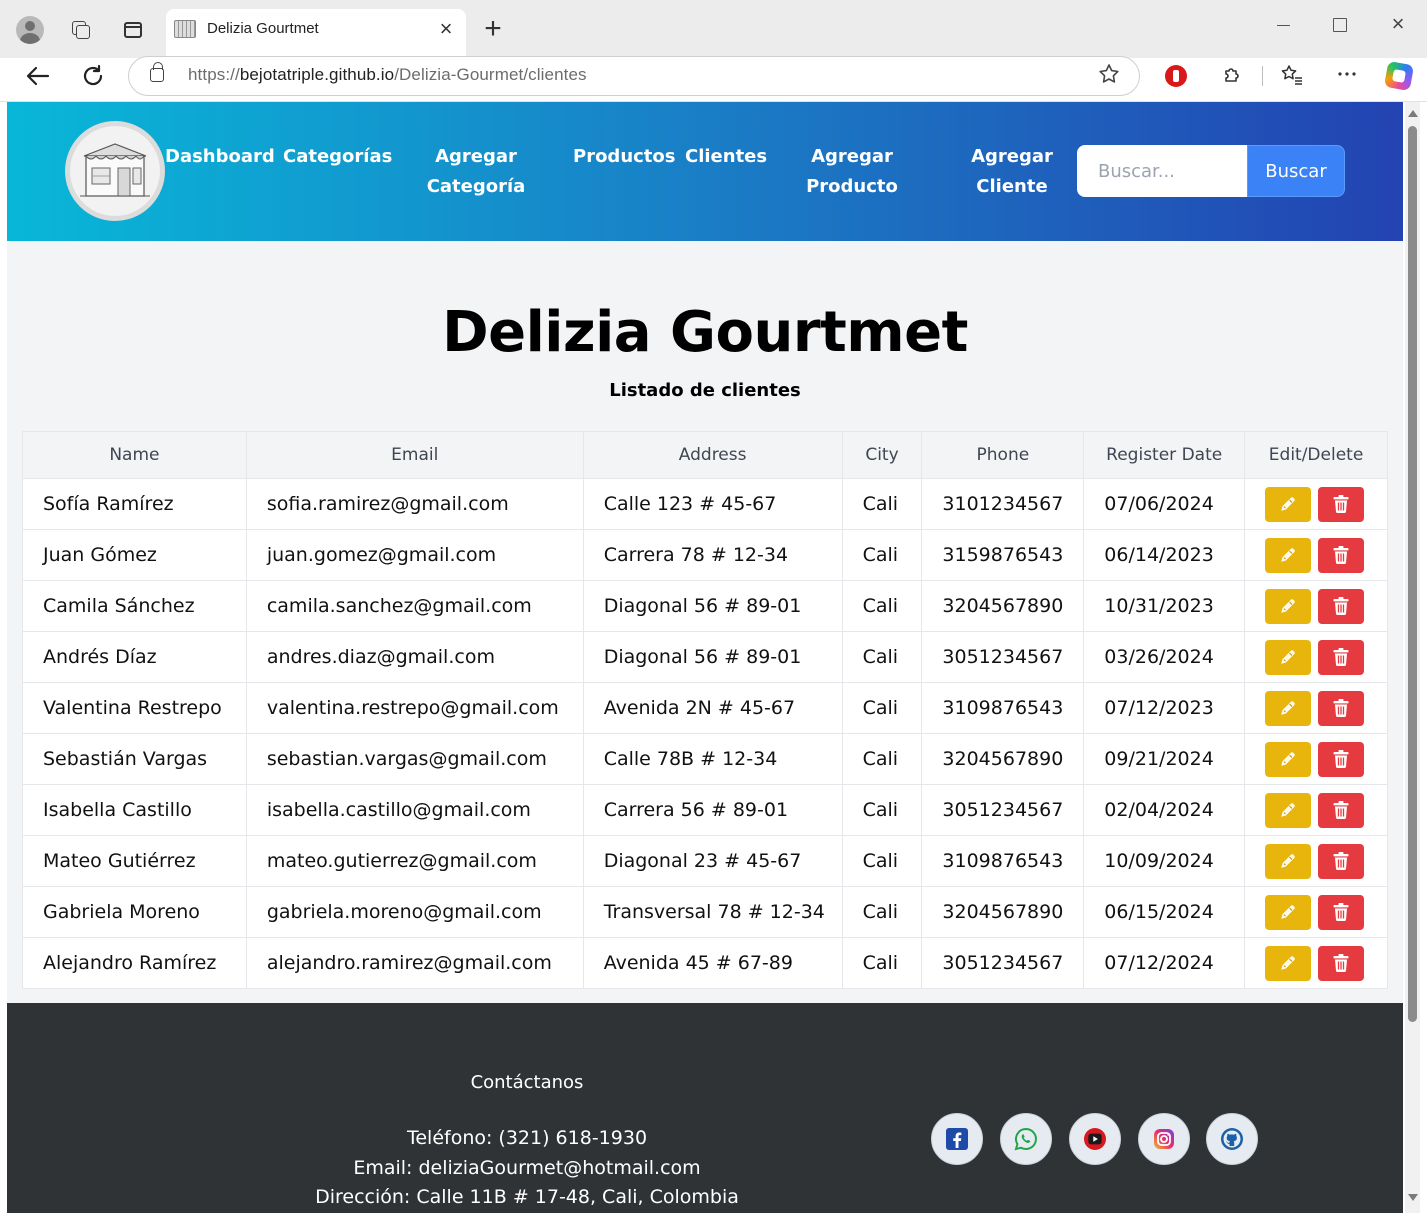 The image size is (1427, 1217). Describe the element at coordinates (134, 861) in the screenshot. I see `cell-name: Mateo Gutiérrez` at that location.